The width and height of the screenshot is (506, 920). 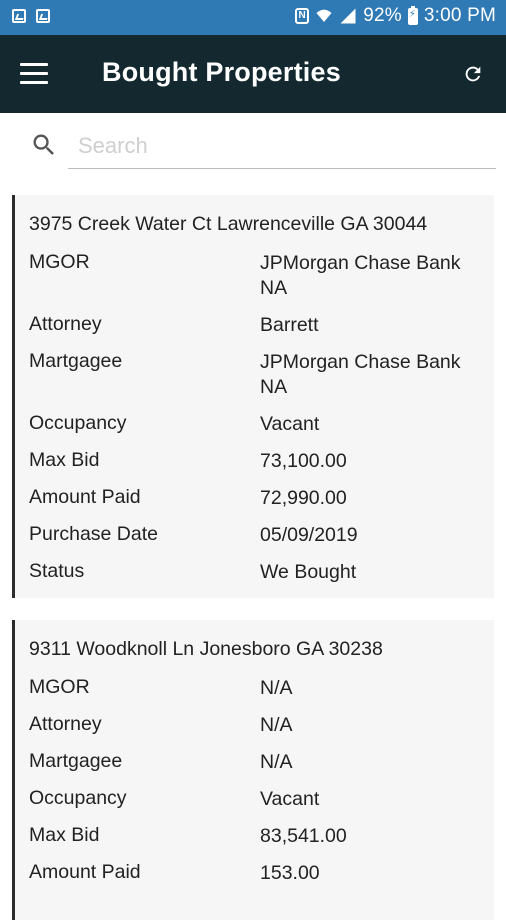 I want to click on hamburger-menu-icon, so click(x=34, y=74).